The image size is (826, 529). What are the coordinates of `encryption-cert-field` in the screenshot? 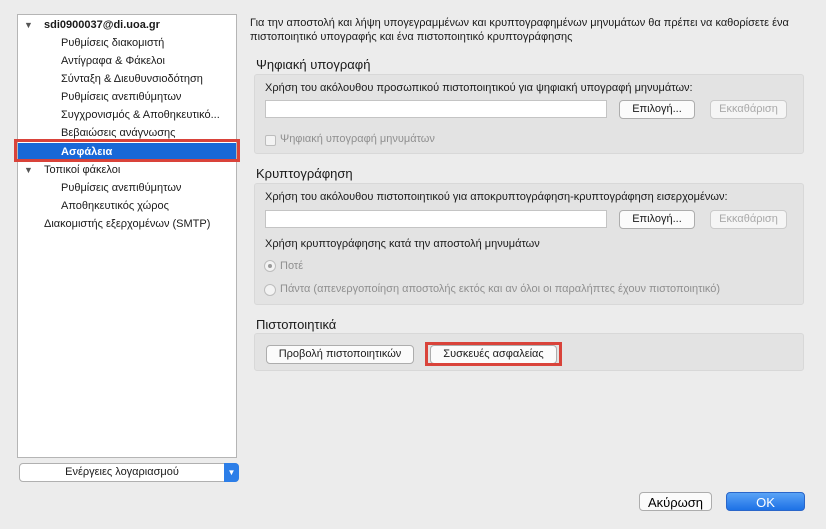 It's located at (436, 219).